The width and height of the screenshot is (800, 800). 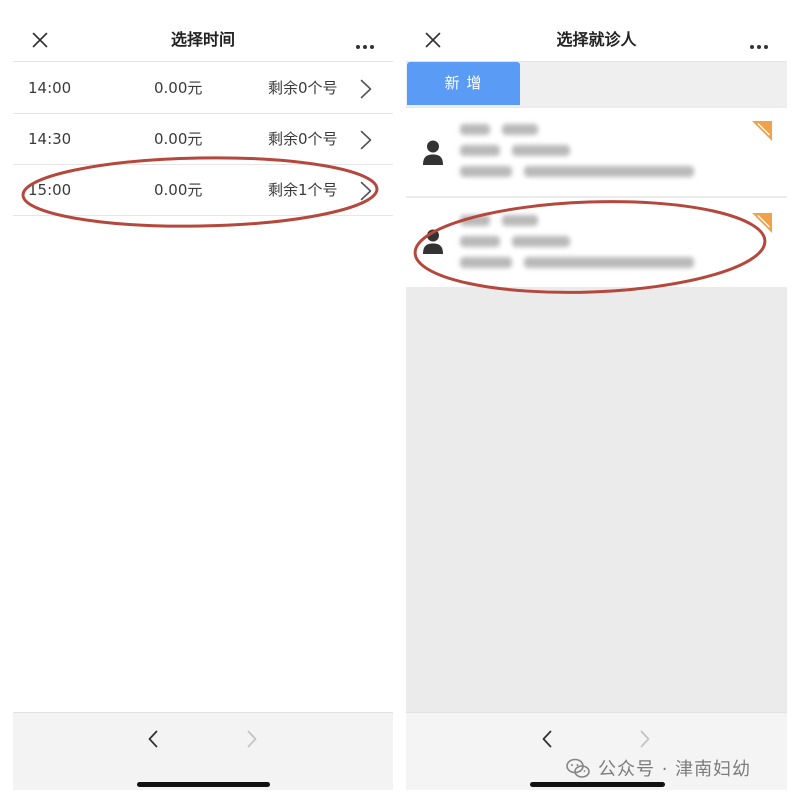 I want to click on action-bar: 新 增, so click(x=596, y=84).